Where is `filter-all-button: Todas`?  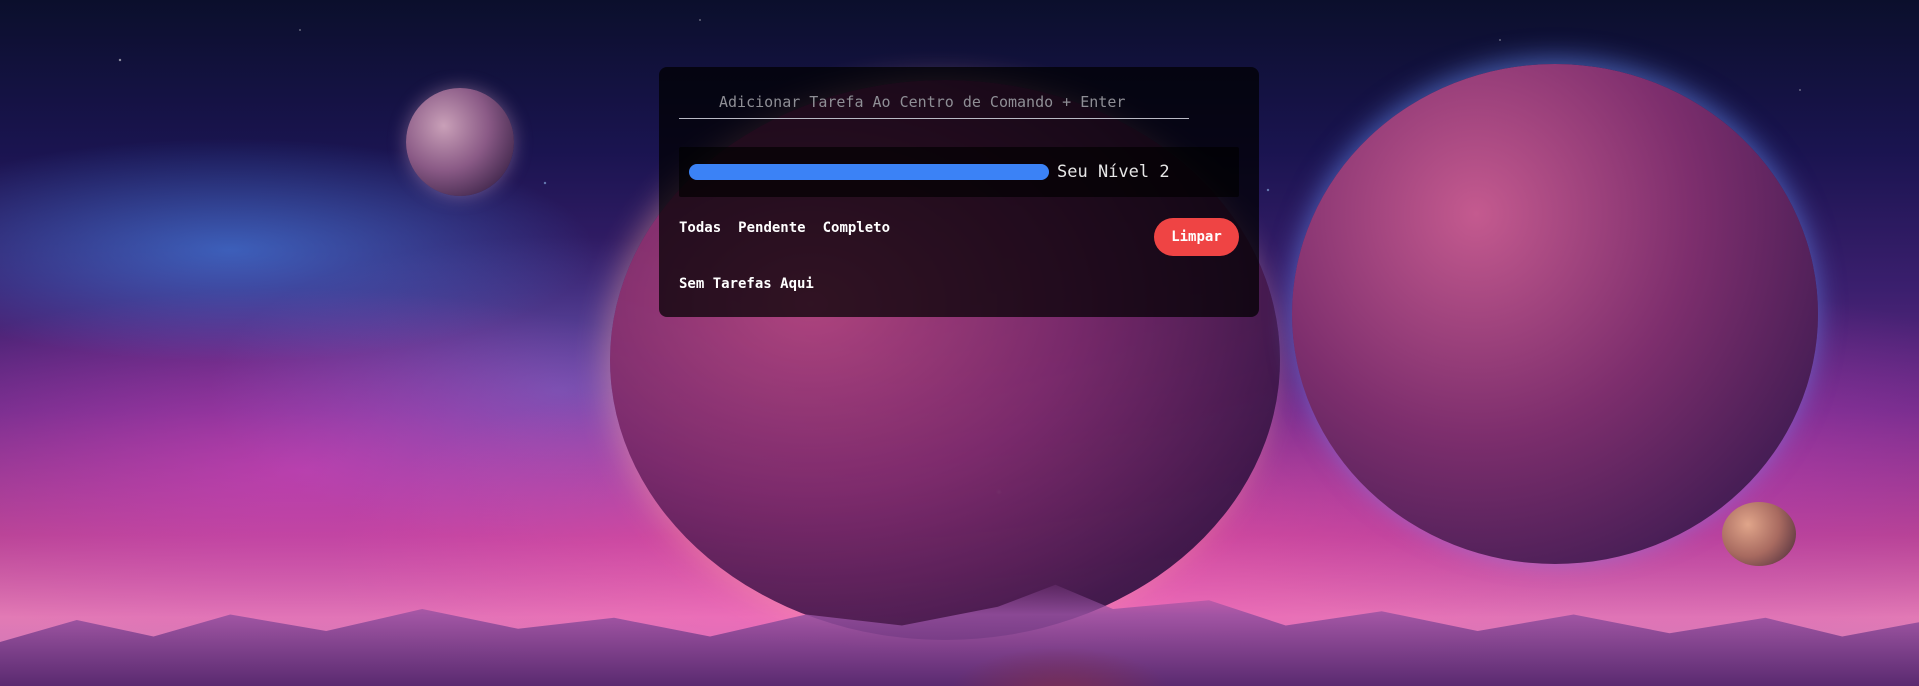
filter-all-button: Todas is located at coordinates (700, 228).